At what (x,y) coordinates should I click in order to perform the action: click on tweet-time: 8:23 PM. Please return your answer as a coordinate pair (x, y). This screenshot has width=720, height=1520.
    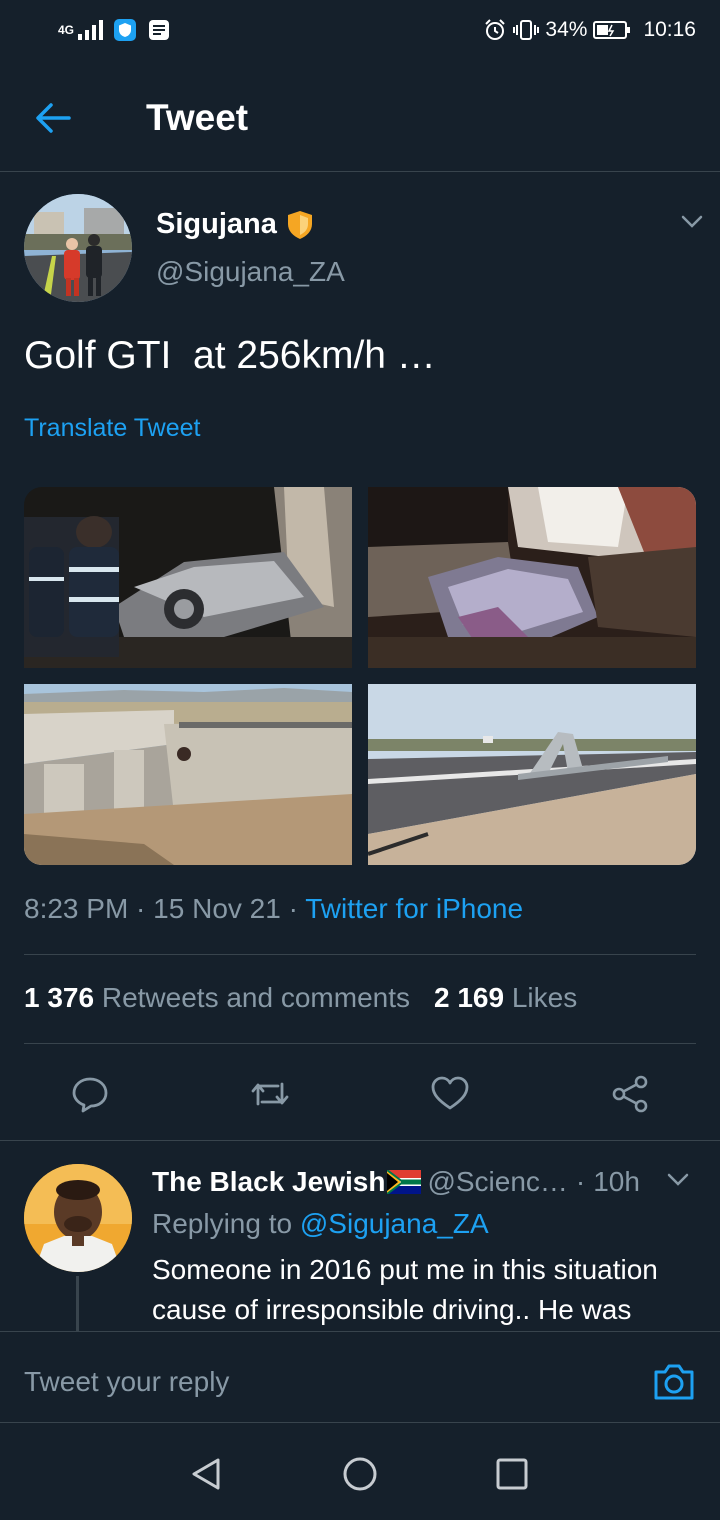
    Looking at the image, I should click on (76, 908).